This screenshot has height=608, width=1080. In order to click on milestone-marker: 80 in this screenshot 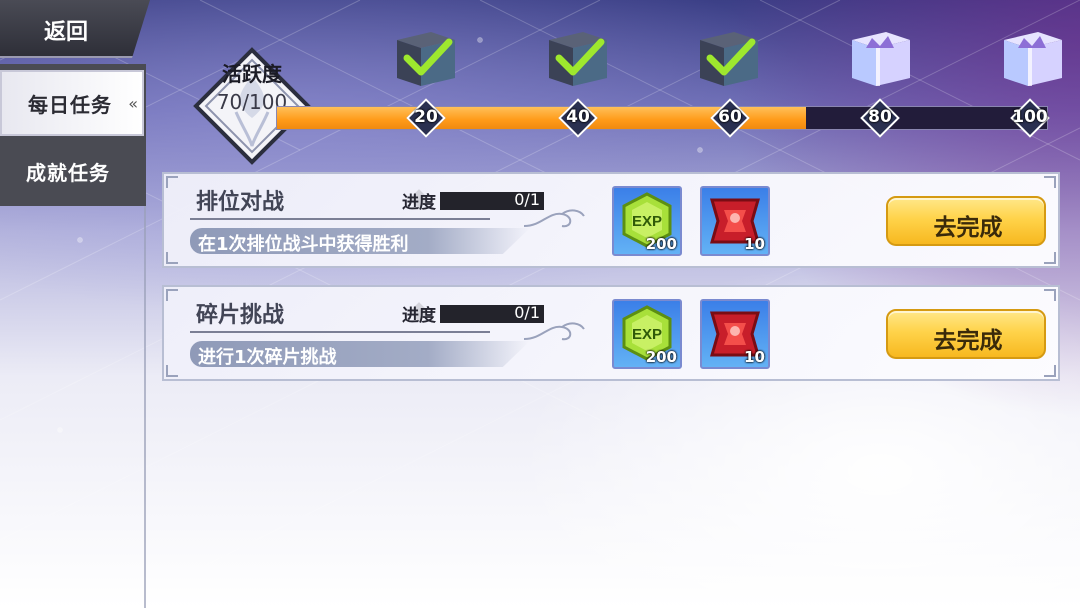, I will do `click(880, 118)`.